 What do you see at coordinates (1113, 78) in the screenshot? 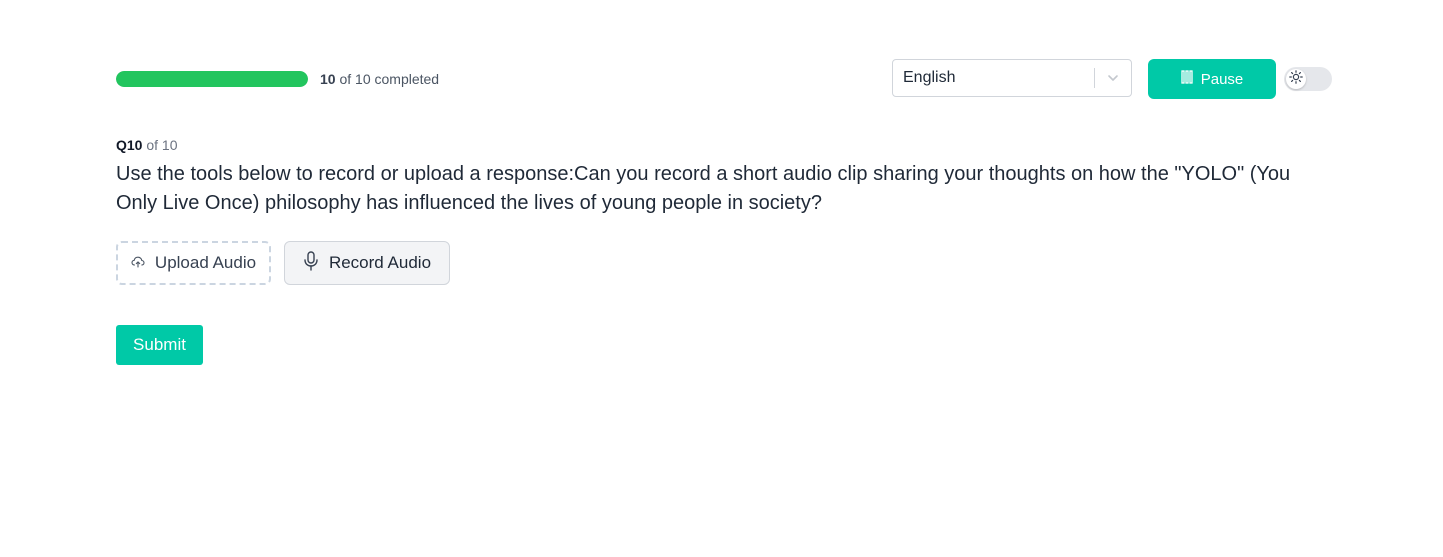
I see `chevron-down-icon` at bounding box center [1113, 78].